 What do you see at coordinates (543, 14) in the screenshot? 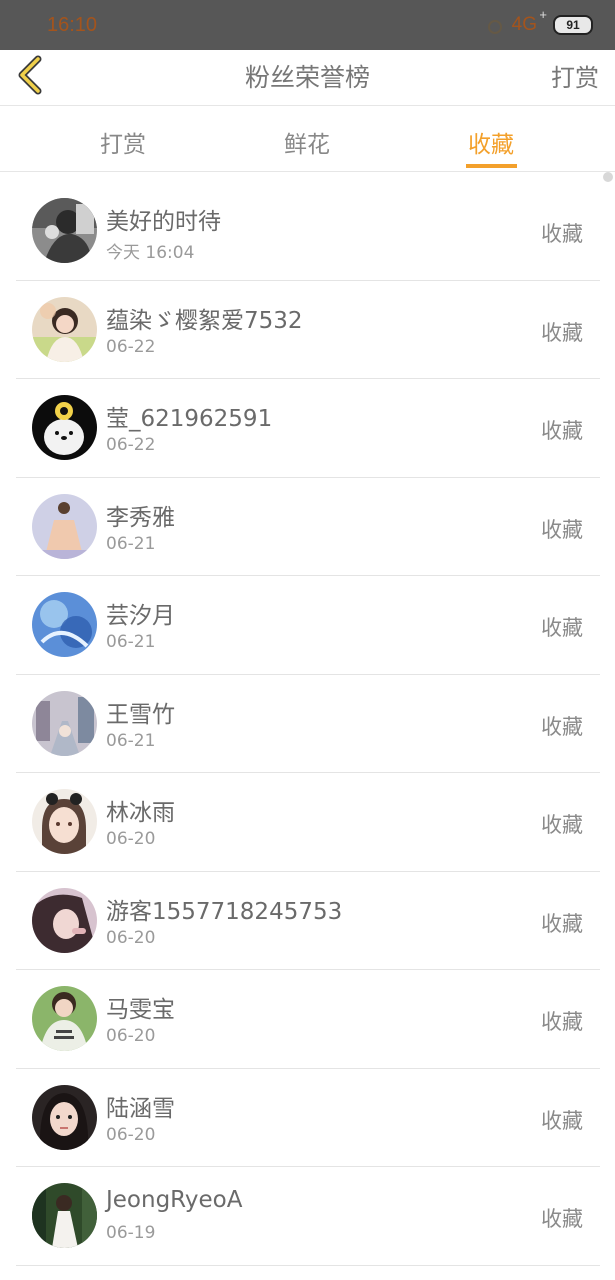
I see `network-plus: +` at bounding box center [543, 14].